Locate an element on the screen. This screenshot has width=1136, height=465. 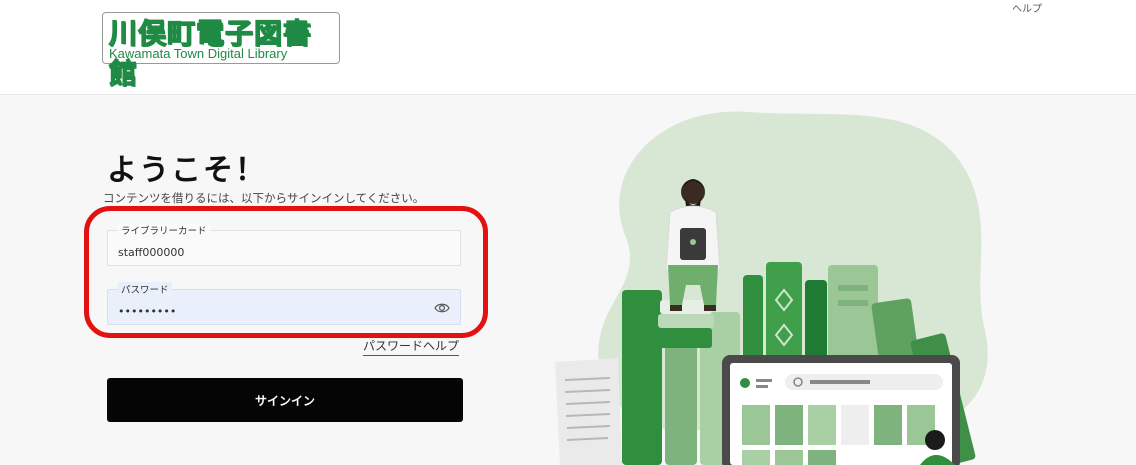
welcome-heading: ようこそ！ is located at coordinates (187, 170).